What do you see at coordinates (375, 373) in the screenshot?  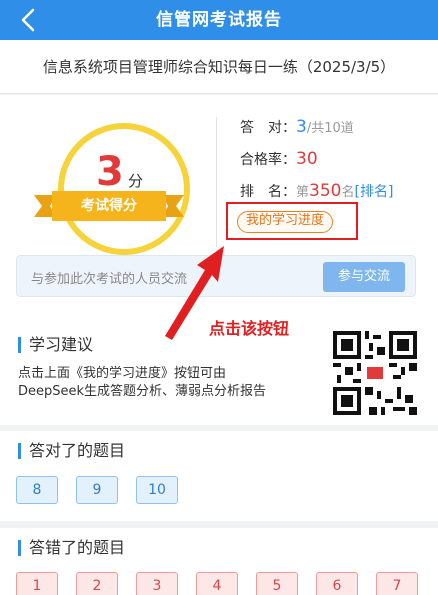 I see `qr-code-icon` at bounding box center [375, 373].